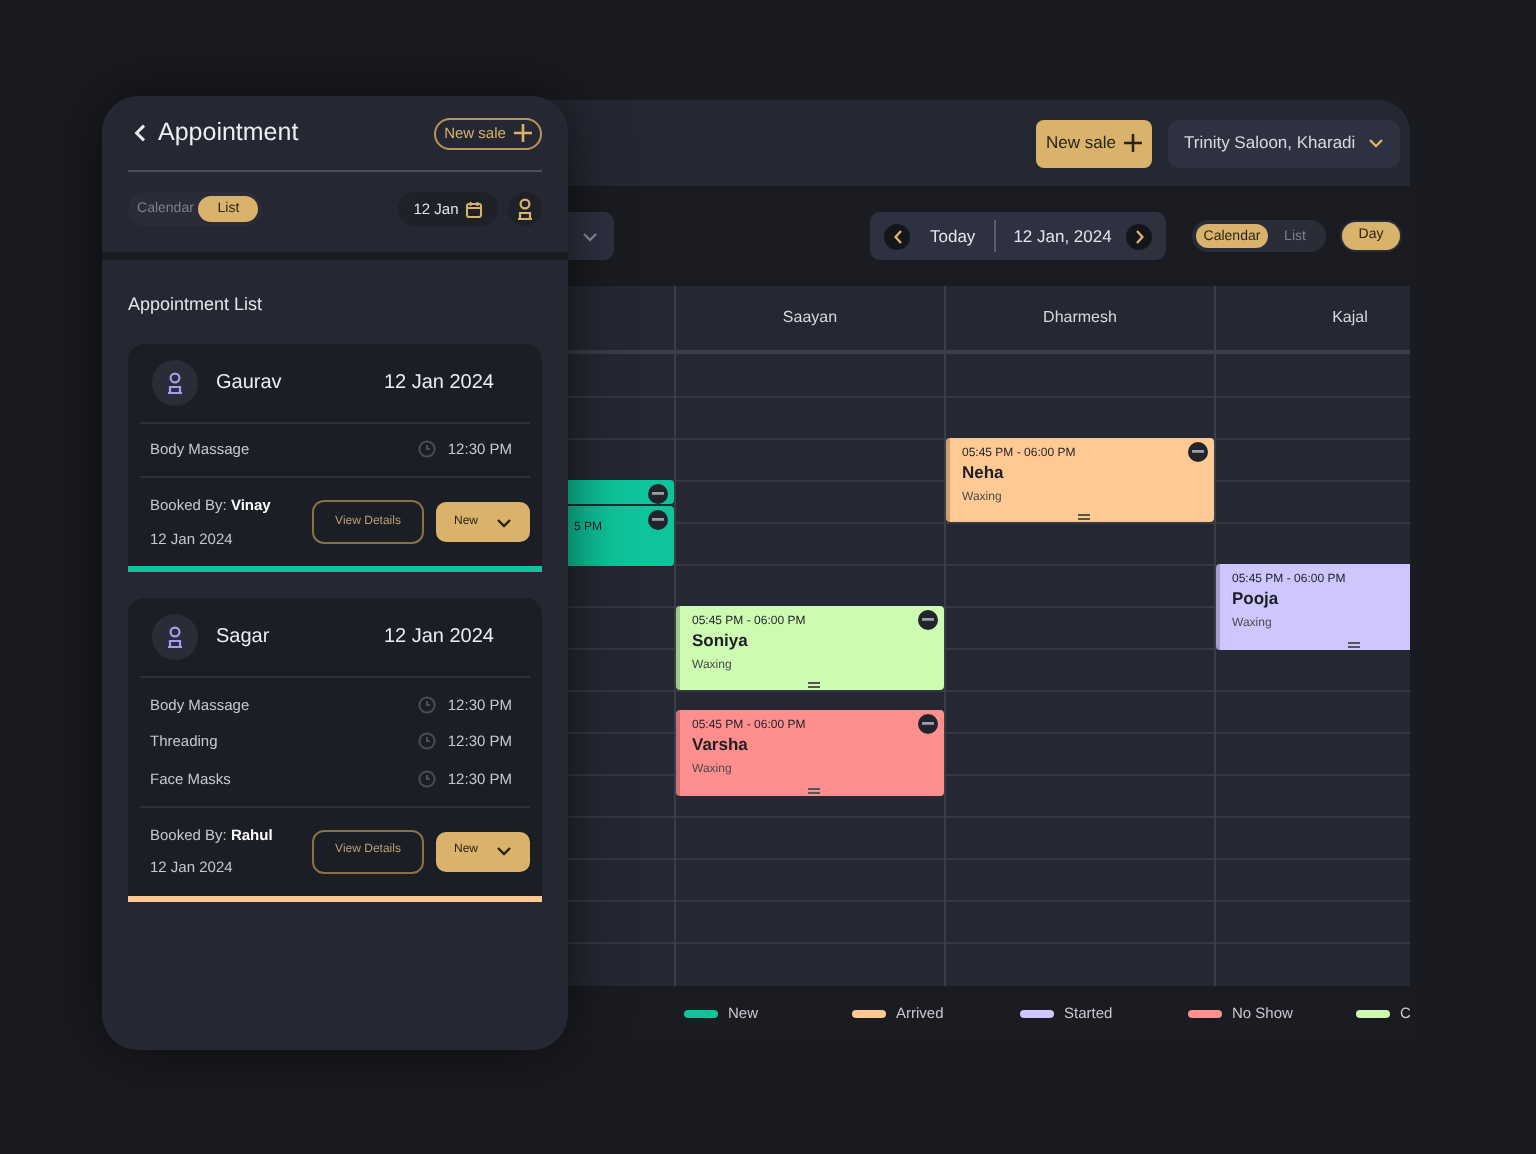 The image size is (1536, 1154). I want to click on calendar-icon, so click(474, 209).